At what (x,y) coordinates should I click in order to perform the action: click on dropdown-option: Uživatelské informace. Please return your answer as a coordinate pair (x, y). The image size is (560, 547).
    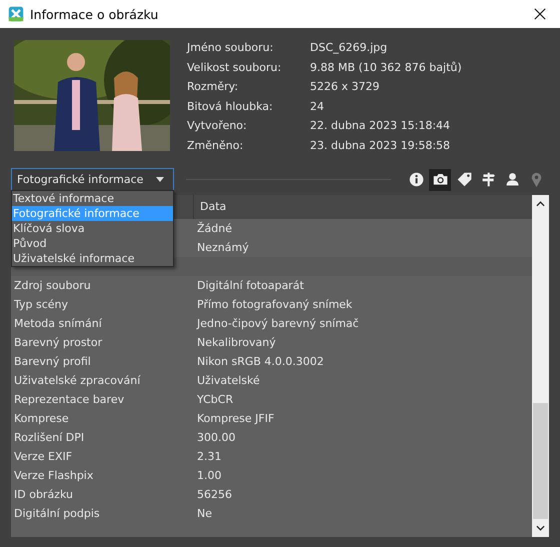
    Looking at the image, I should click on (92, 258).